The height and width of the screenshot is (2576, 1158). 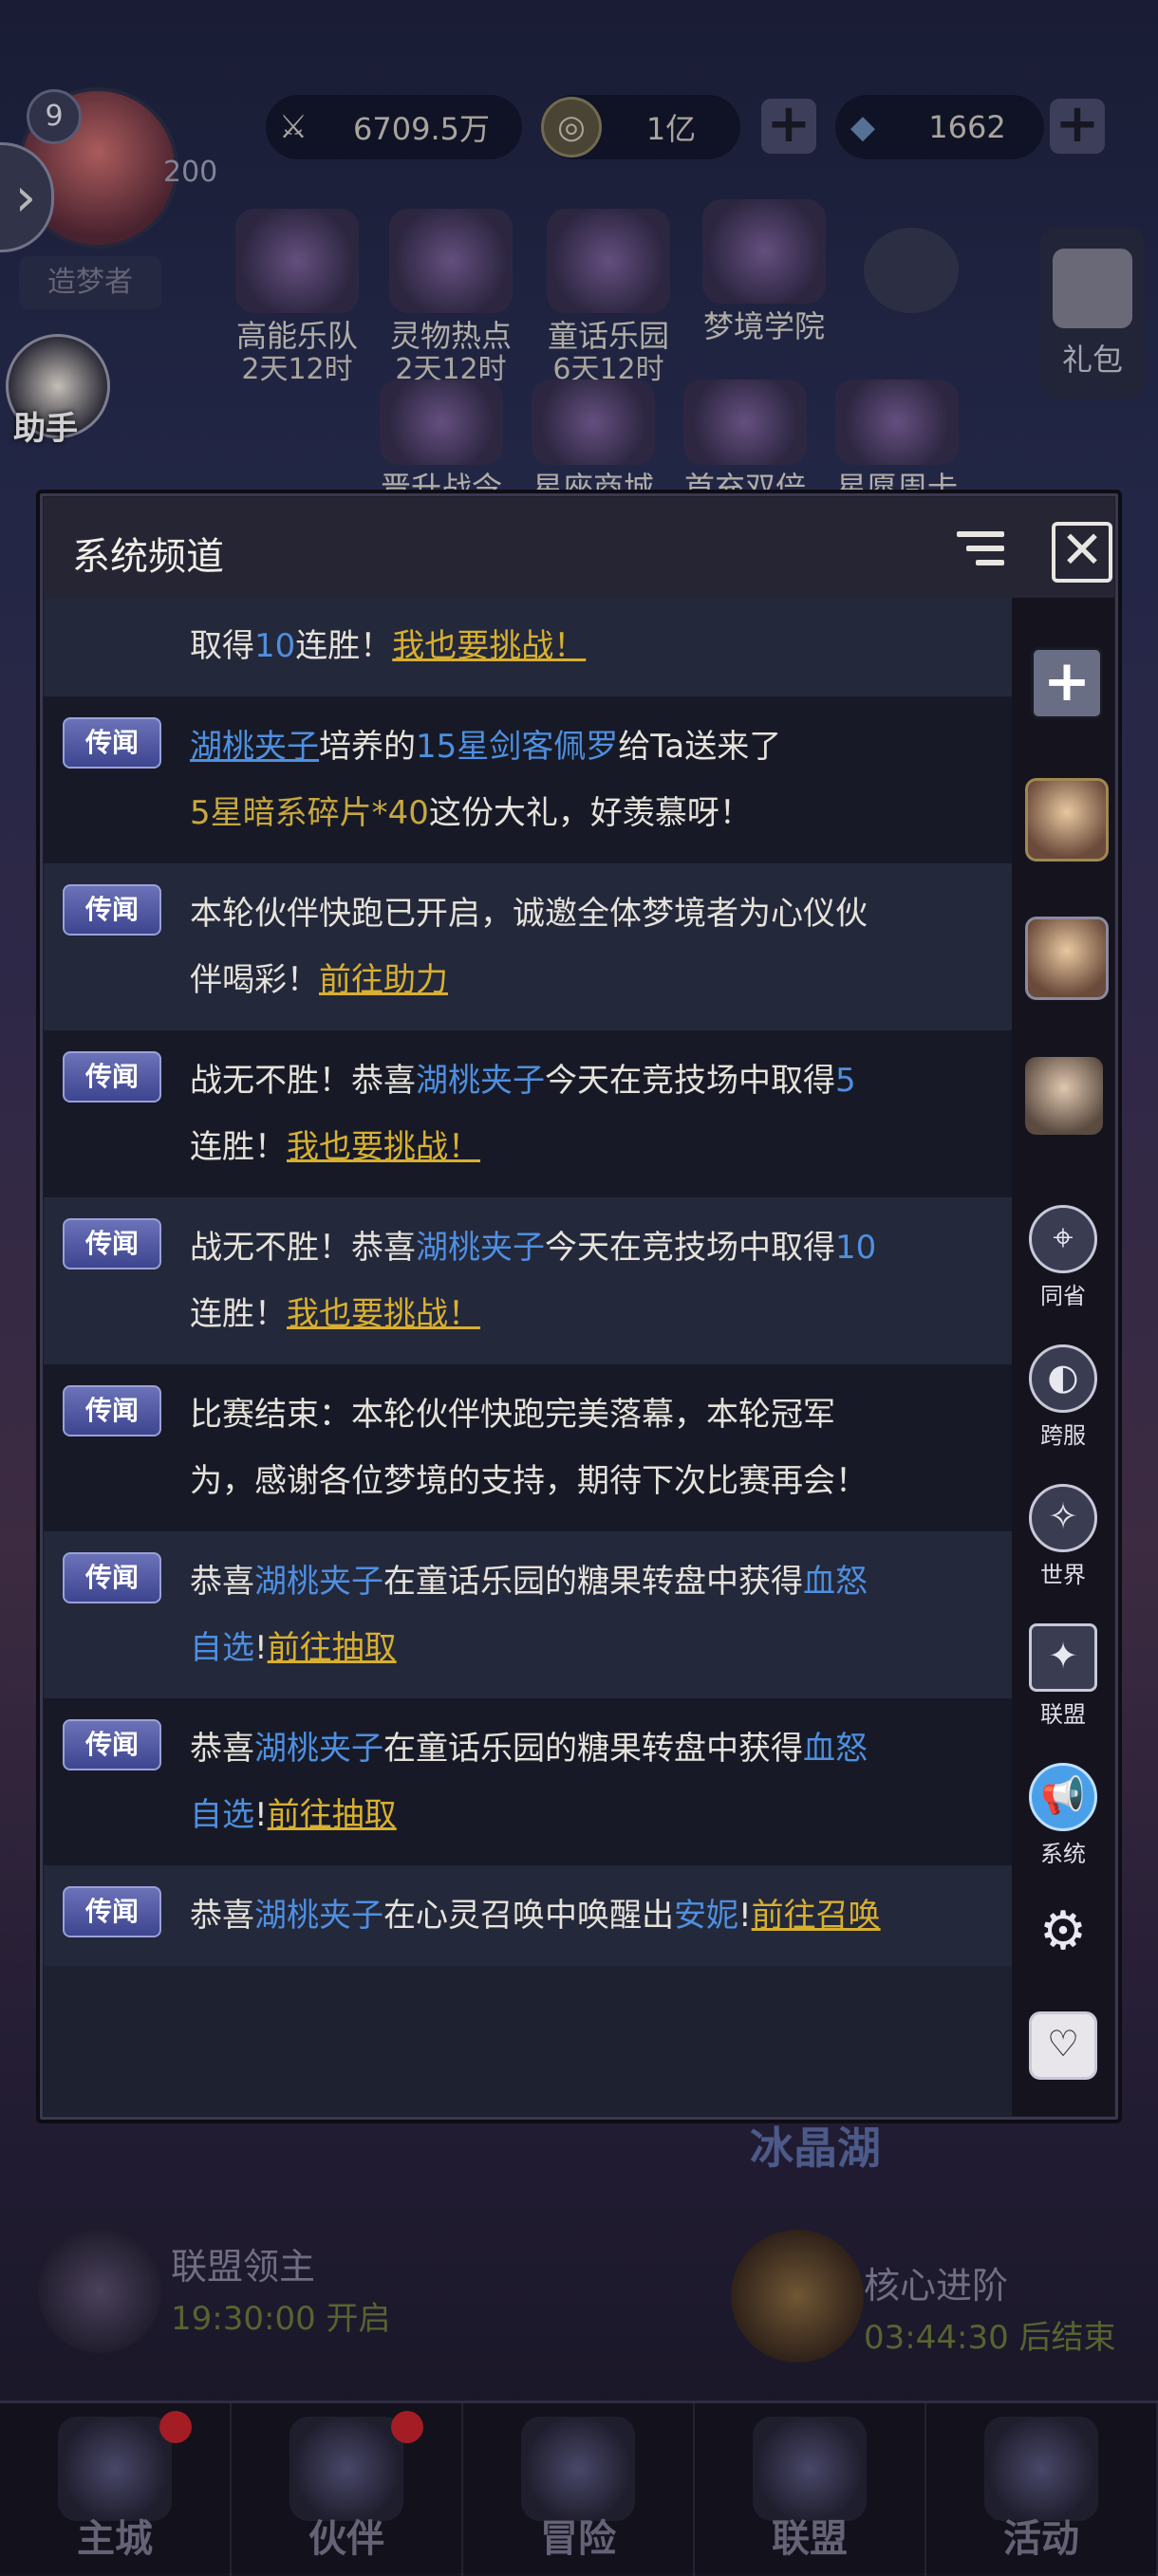 What do you see at coordinates (54, 116) in the screenshot?
I see `level-badge: 9` at bounding box center [54, 116].